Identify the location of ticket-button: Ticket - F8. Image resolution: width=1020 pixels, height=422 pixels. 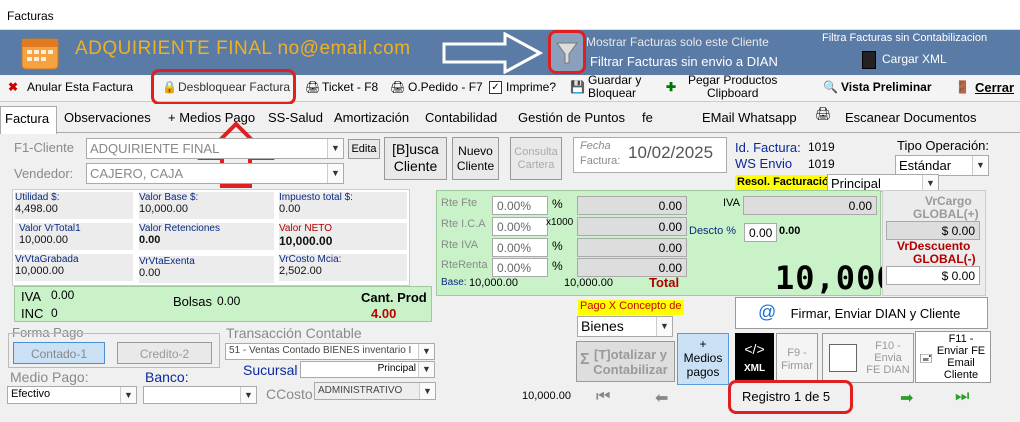
(350, 87).